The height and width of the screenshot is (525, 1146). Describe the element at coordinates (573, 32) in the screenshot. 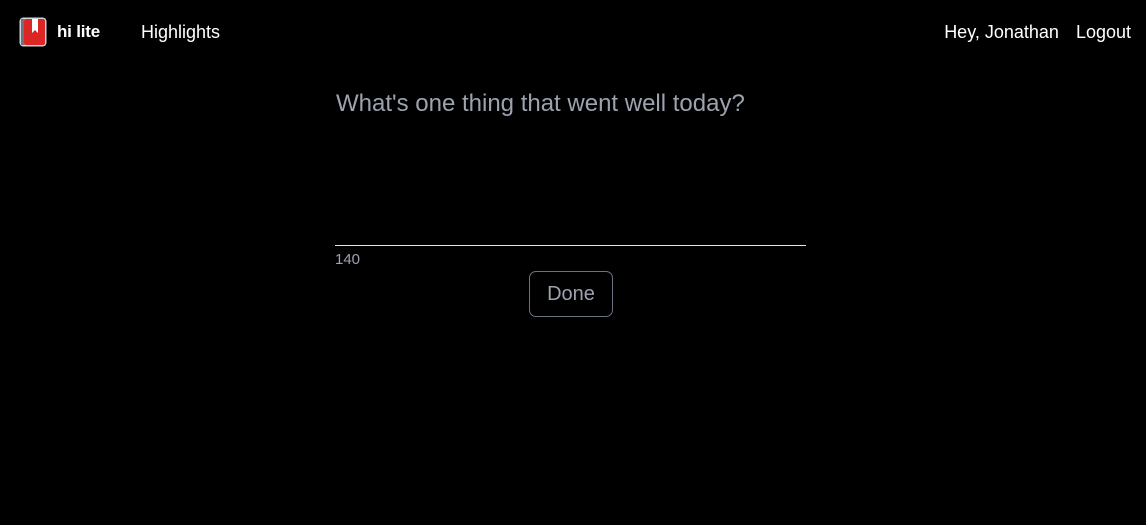

I see `top-nav: hi lite Highlights Hey, Jonathan Logout` at that location.